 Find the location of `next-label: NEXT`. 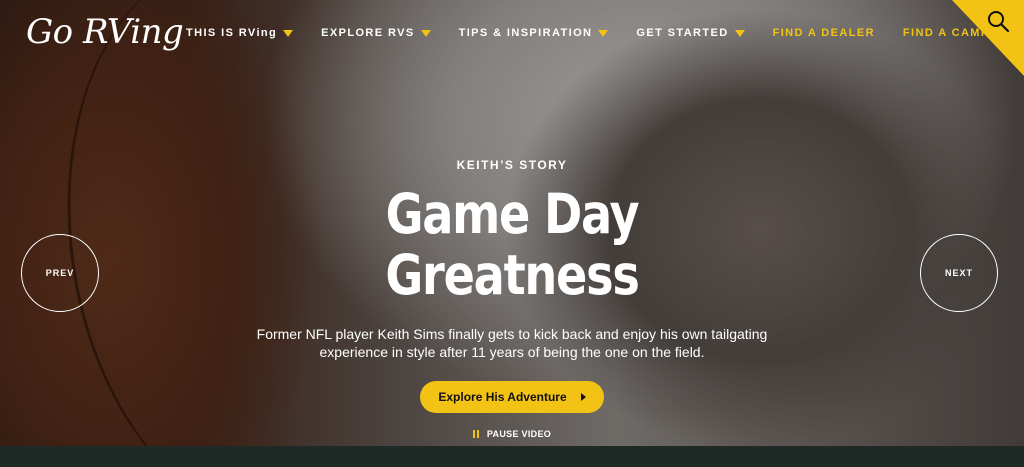

next-label: NEXT is located at coordinates (958, 273).